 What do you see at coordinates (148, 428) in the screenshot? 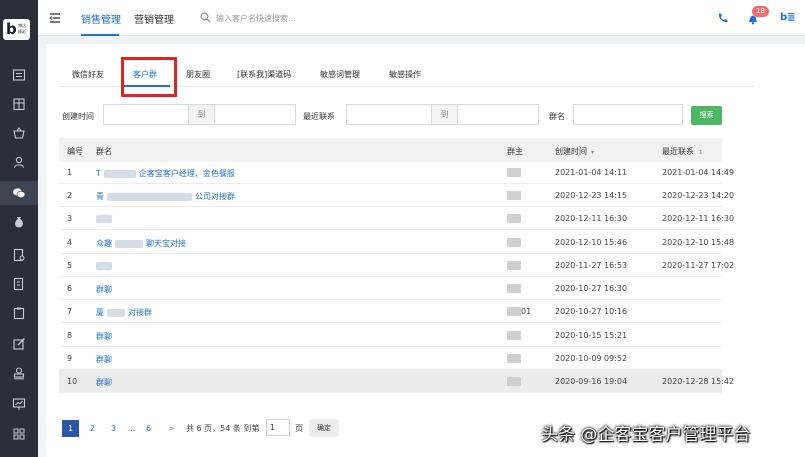
I see `page-6-button: 6` at bounding box center [148, 428].